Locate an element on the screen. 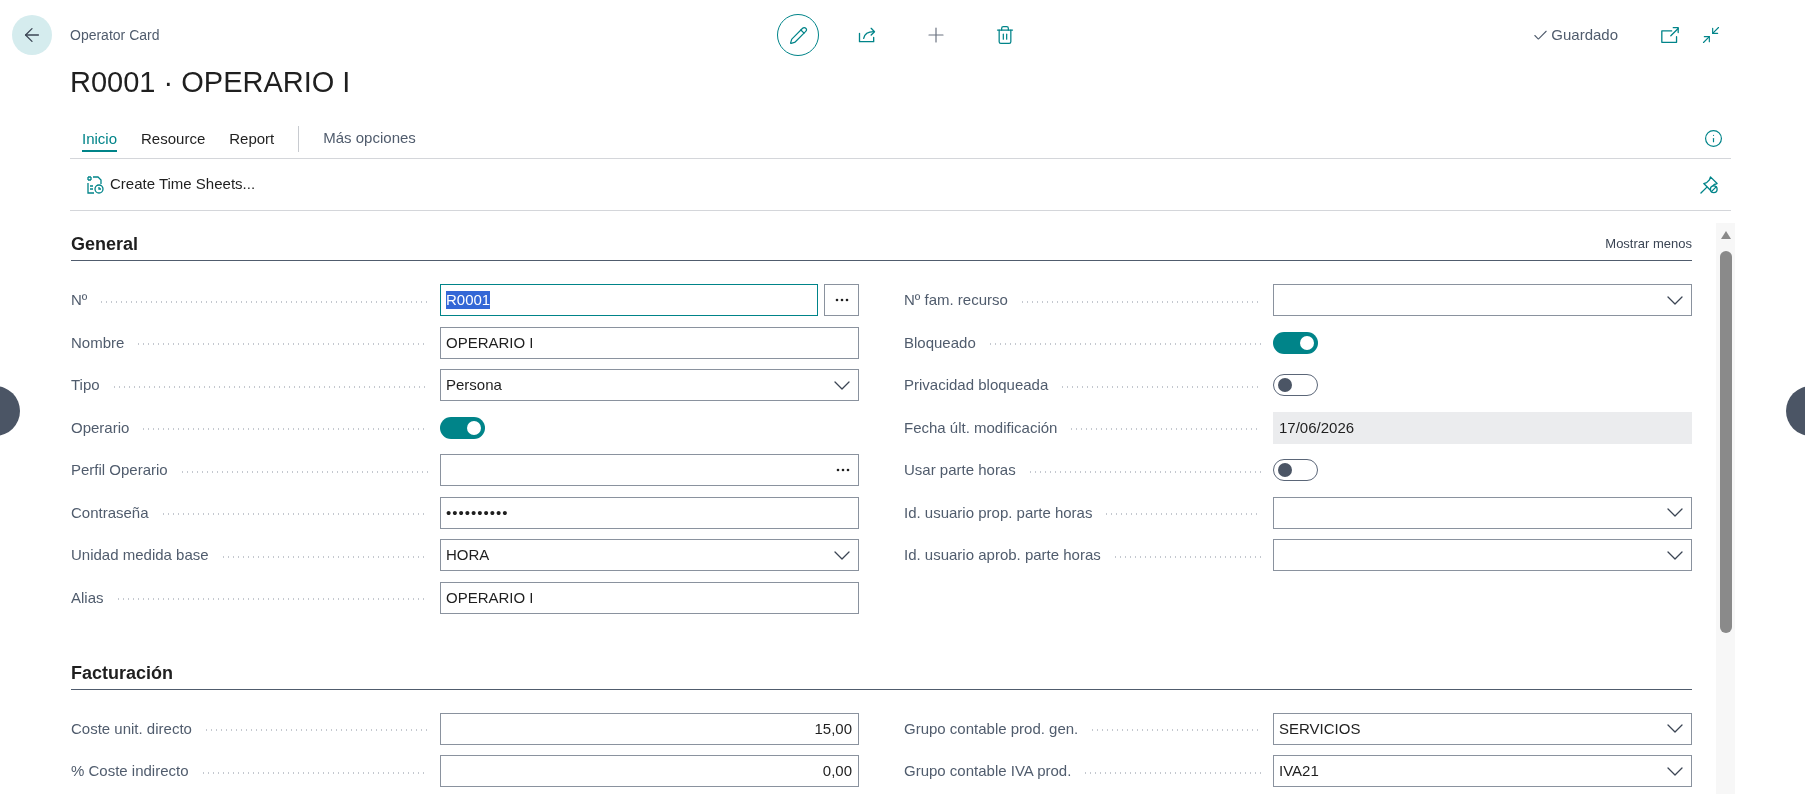 The height and width of the screenshot is (794, 1805). tab: Report is located at coordinates (252, 138).